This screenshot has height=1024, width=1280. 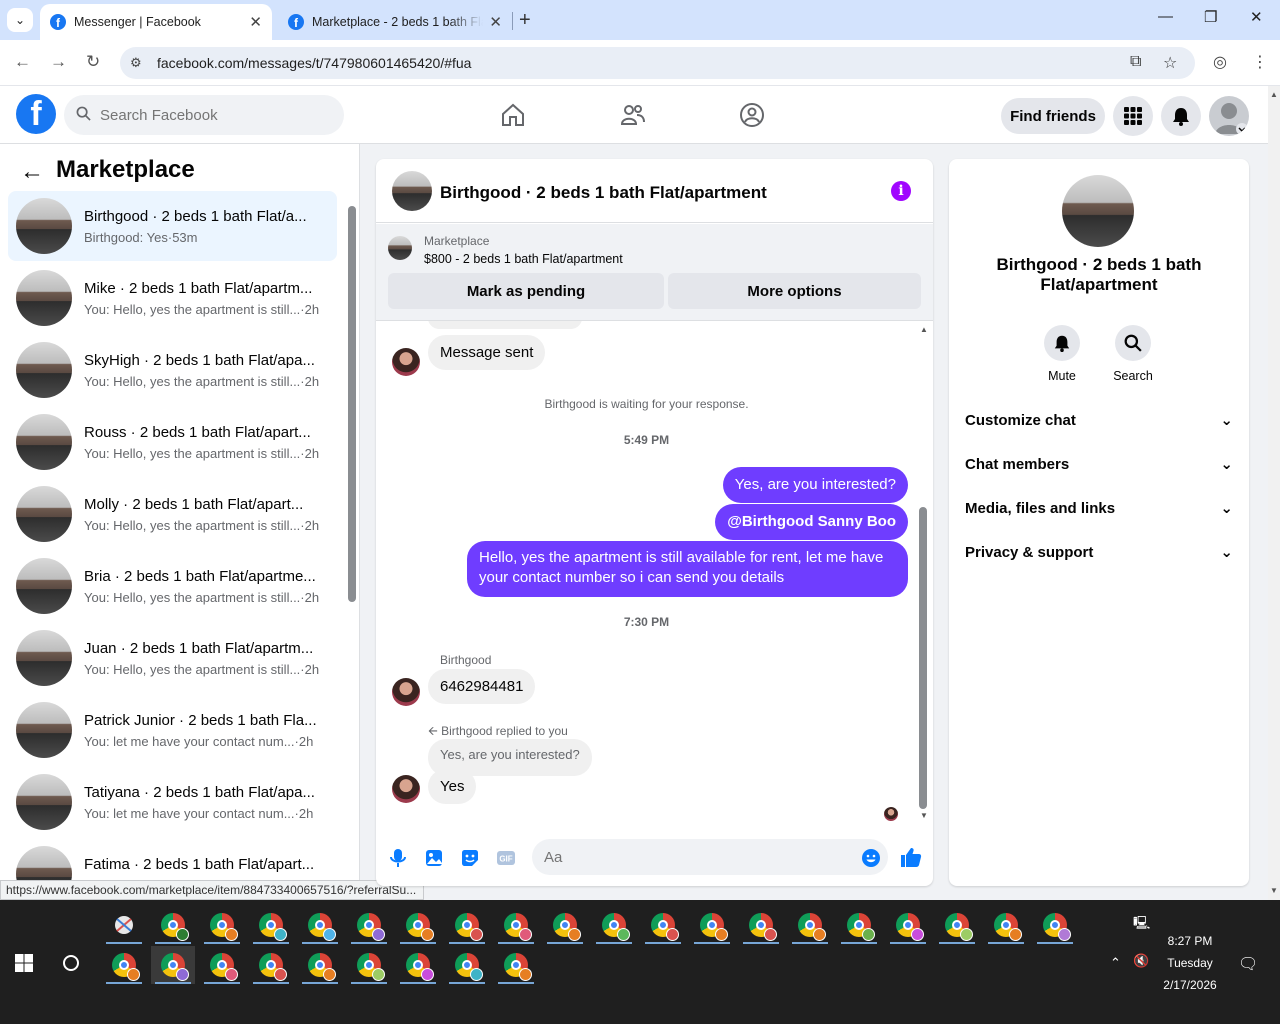 What do you see at coordinates (58, 62) in the screenshot?
I see `forward-arrow-icon: →` at bounding box center [58, 62].